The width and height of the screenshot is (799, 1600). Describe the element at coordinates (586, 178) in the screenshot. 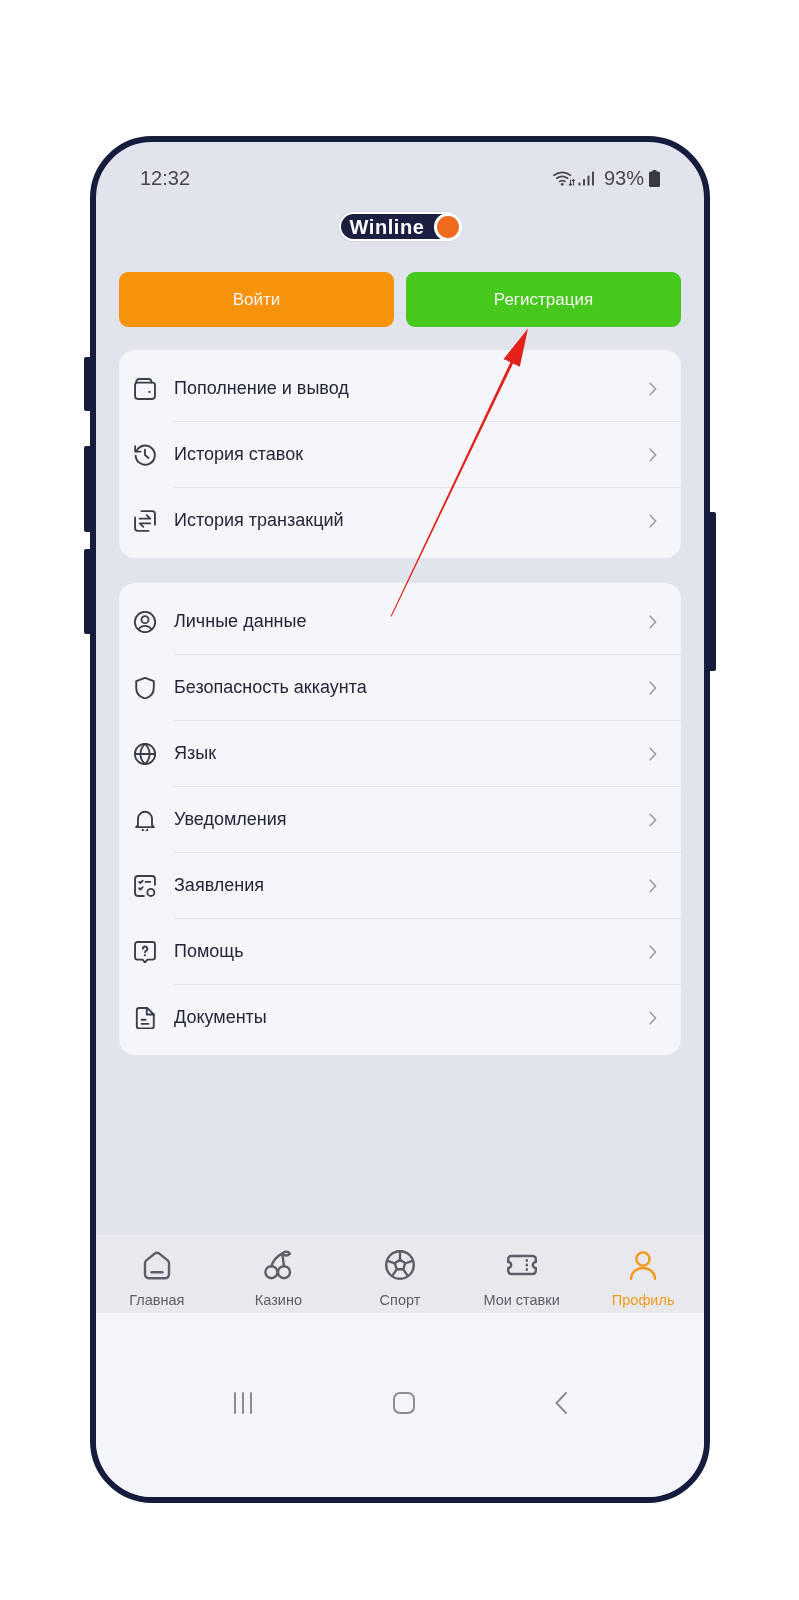

I see `signal-icon` at that location.